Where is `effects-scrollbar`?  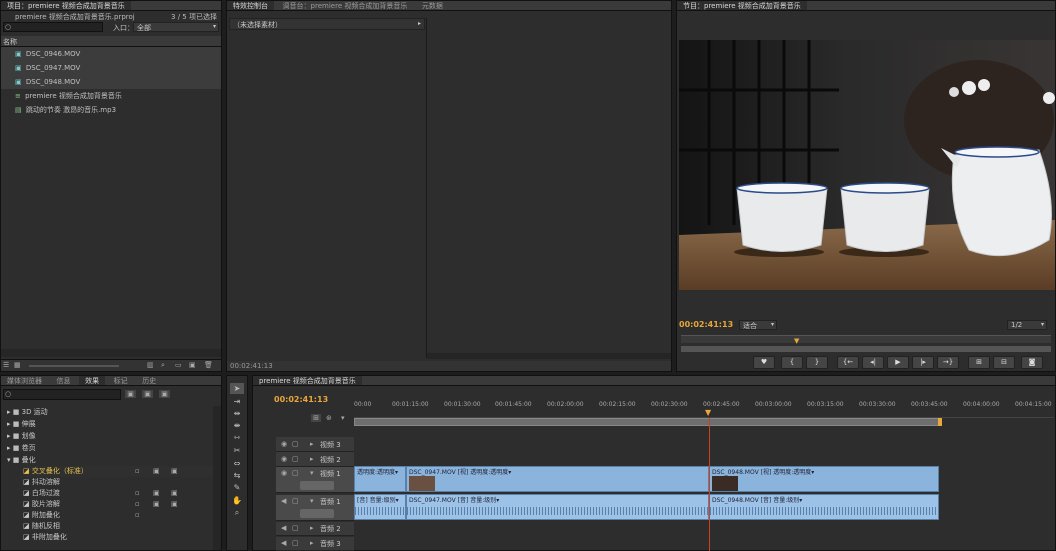
effects-scrollbar is located at coordinates (217, 478).